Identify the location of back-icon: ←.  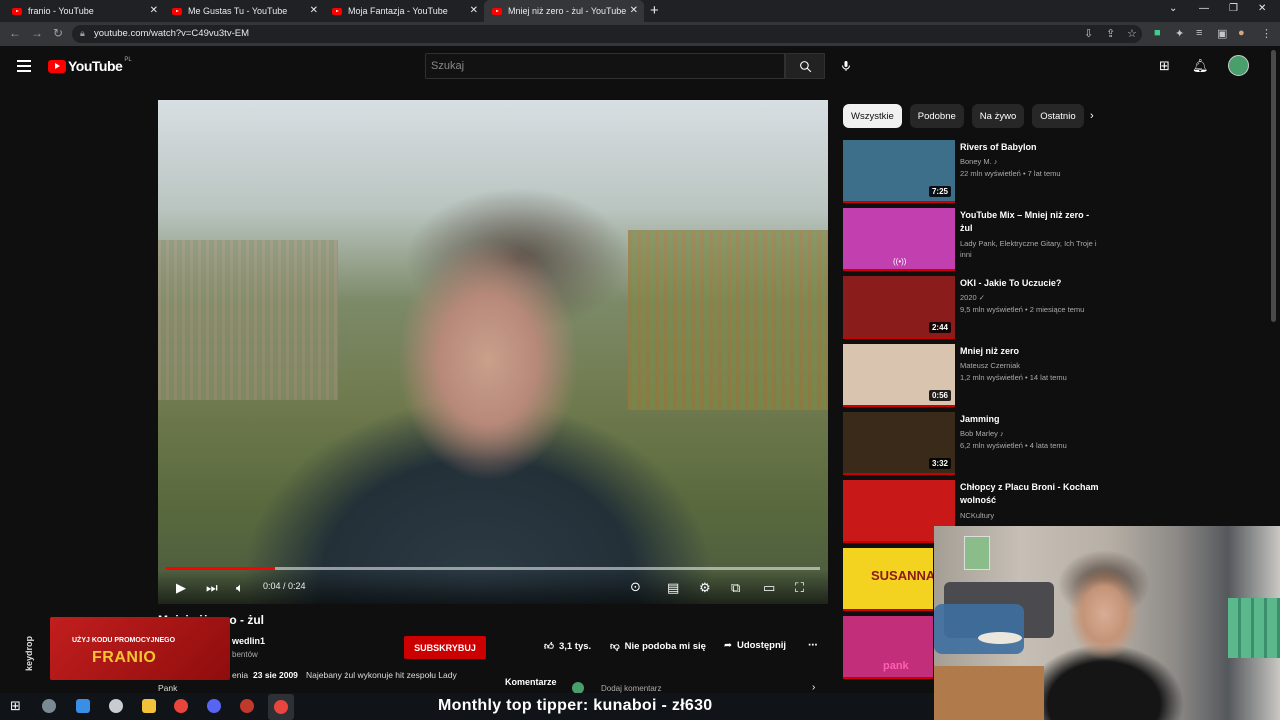
(15, 33).